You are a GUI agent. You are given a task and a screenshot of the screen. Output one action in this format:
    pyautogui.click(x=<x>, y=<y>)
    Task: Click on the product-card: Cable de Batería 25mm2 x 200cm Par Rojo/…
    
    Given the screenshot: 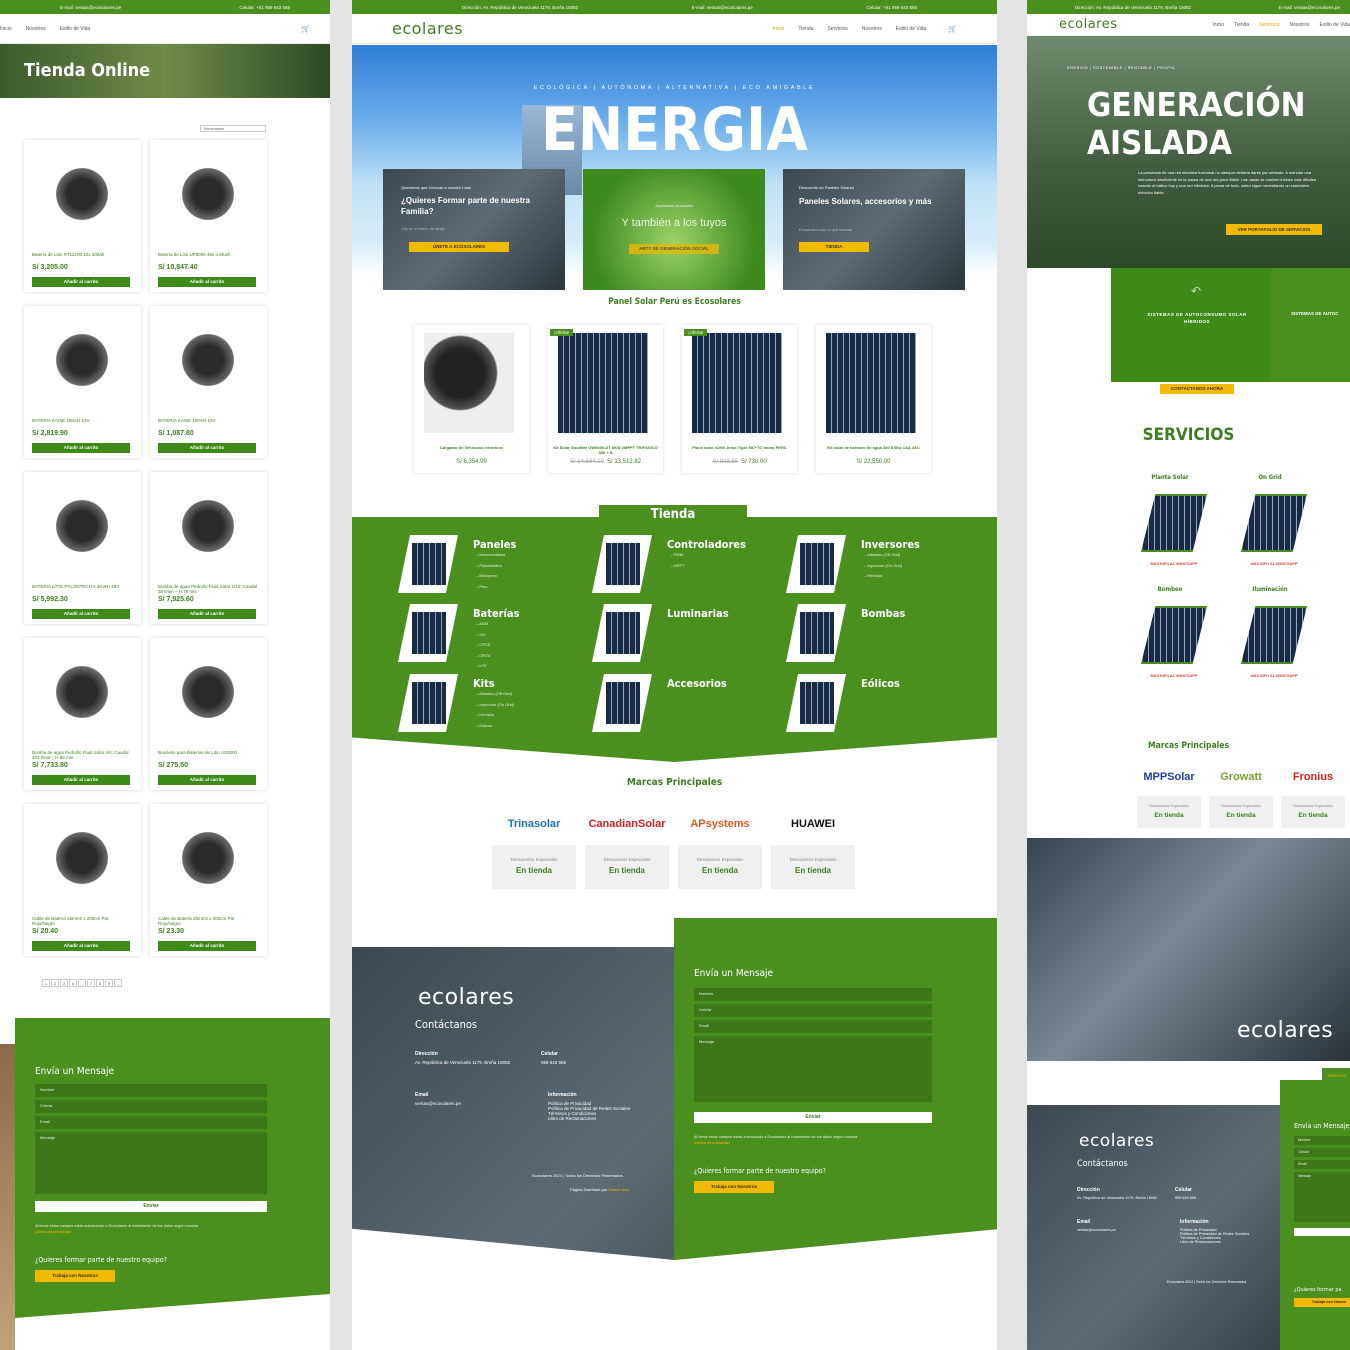 What is the action you would take?
    pyautogui.click(x=208, y=880)
    